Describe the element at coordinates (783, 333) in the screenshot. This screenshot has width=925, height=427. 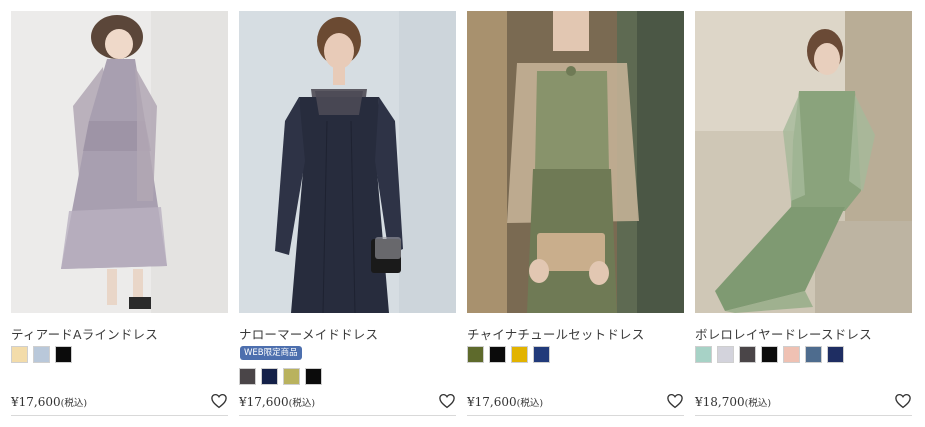
I see `product-name: ボレロレイヤードレースドレス` at that location.